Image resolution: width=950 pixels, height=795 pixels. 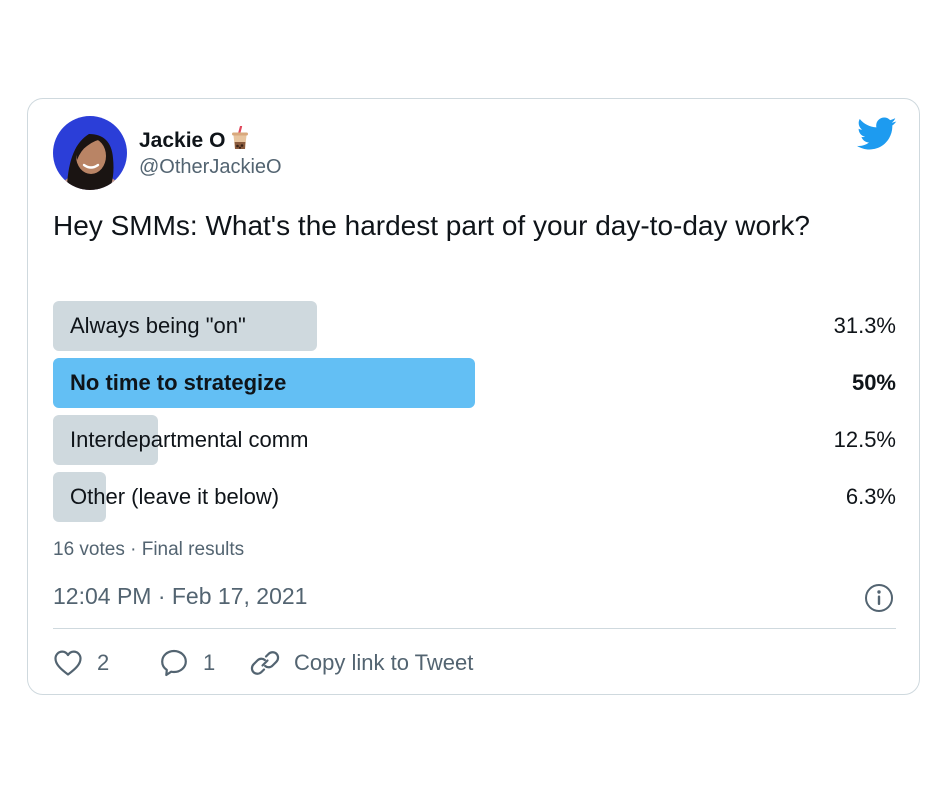 What do you see at coordinates (870, 496) in the screenshot?
I see `poll-option-percent: 6.3%` at bounding box center [870, 496].